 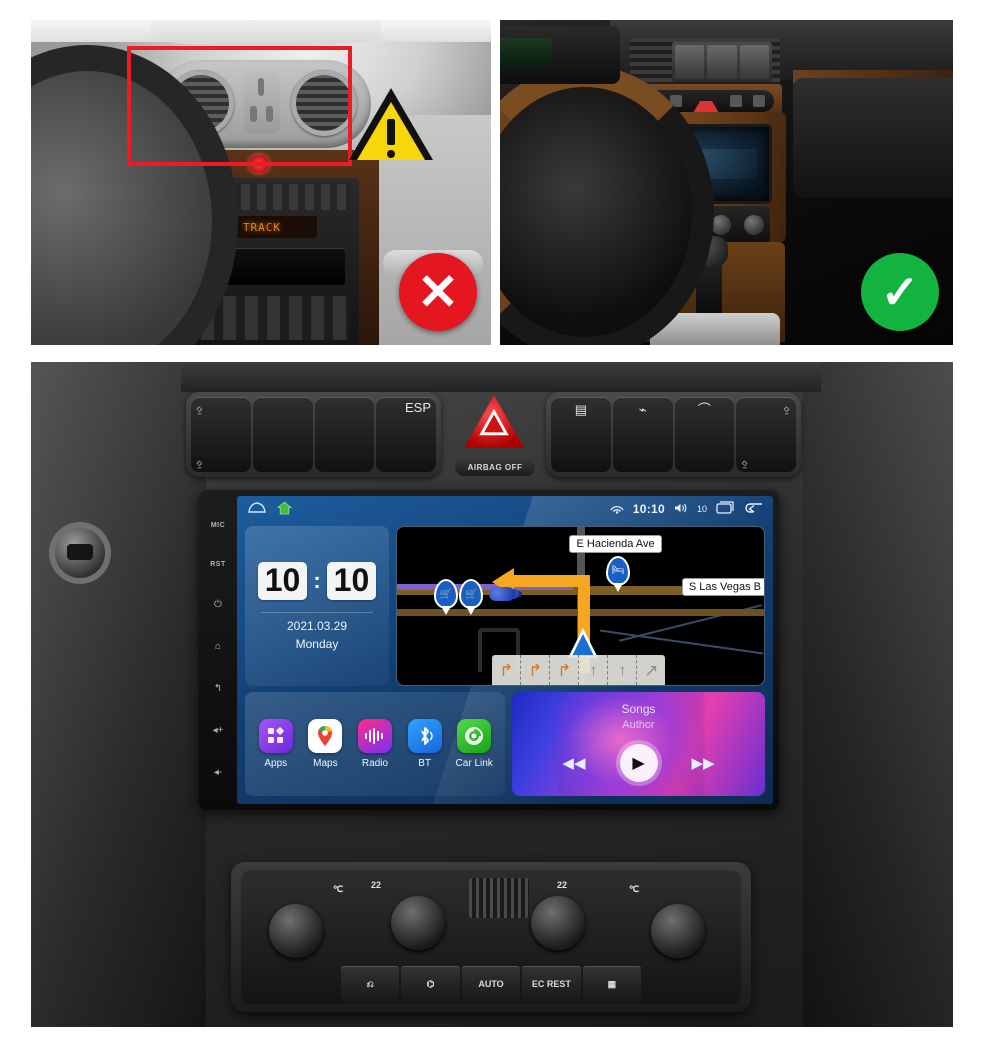 I want to click on street-label-top: E Hacienda Ave, so click(x=615, y=543).